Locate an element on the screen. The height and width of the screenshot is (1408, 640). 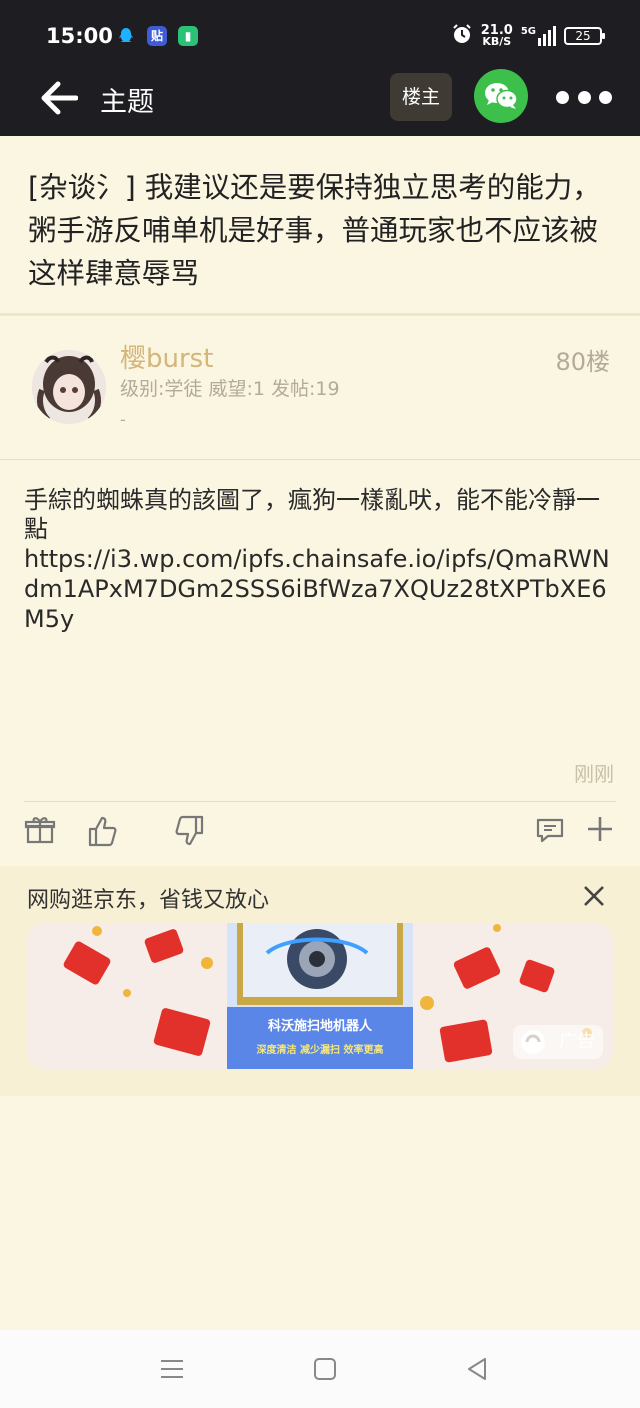
tieba-notification-icon: 贴 is located at coordinates (157, 36).